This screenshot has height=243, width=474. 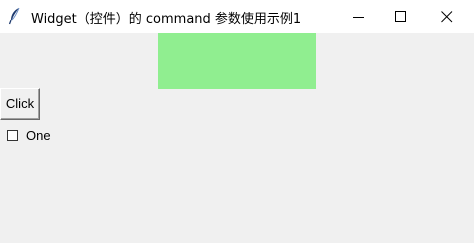 I want to click on maximize-icon, so click(x=400, y=16).